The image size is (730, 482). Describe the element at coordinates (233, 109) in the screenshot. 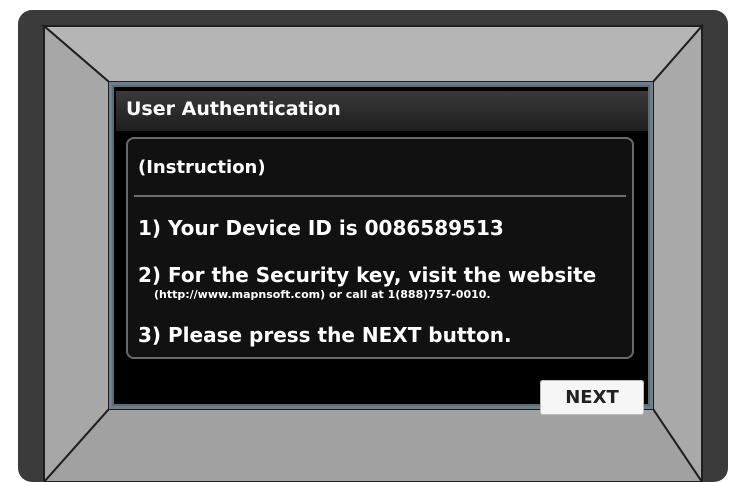

I see `dialog-title: User Authentication` at that location.